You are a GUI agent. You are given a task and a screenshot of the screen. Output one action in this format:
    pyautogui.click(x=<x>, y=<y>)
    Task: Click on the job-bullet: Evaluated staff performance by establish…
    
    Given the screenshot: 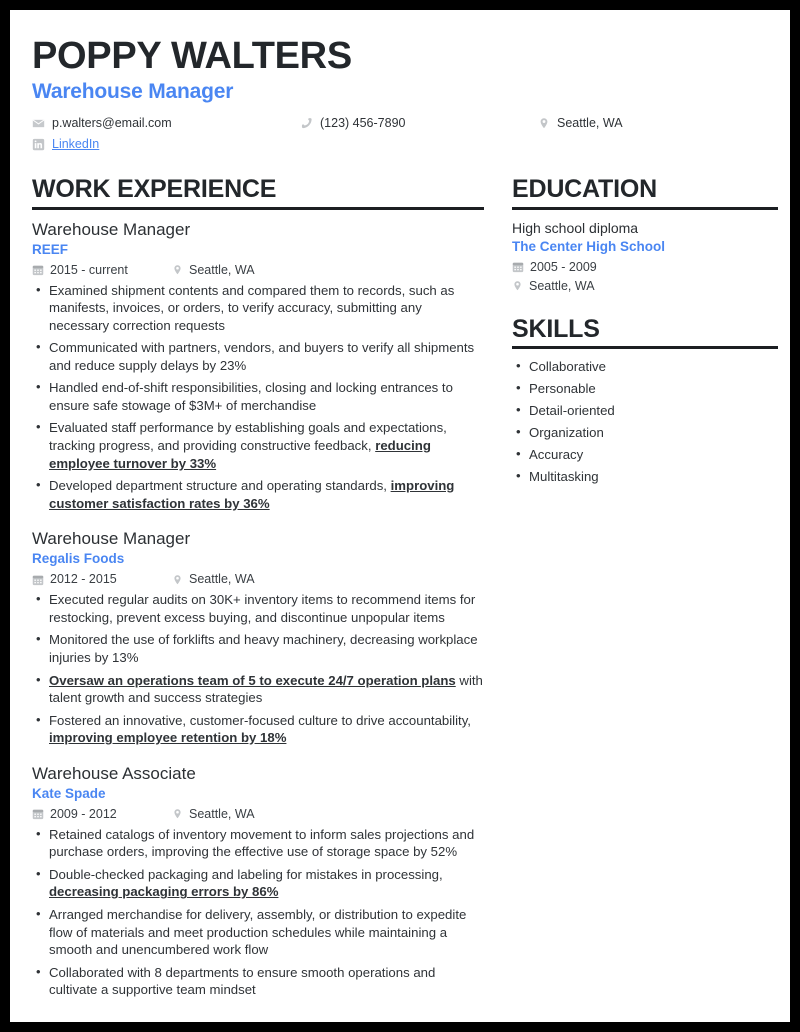 What is the action you would take?
    pyautogui.click(x=258, y=445)
    